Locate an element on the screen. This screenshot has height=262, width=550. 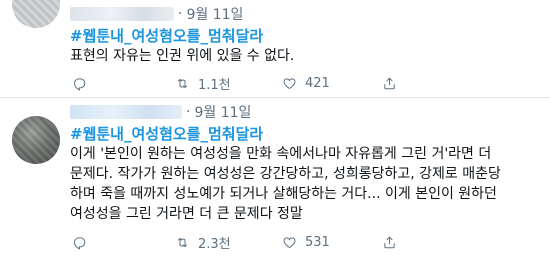
retweet-button: 2.3천 is located at coordinates (203, 242).